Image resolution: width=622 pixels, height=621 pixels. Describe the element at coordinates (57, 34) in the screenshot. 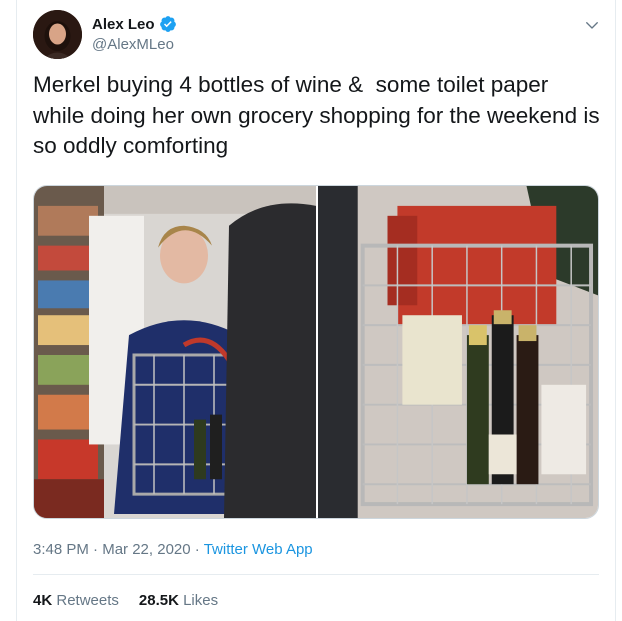

I see `avatar` at that location.